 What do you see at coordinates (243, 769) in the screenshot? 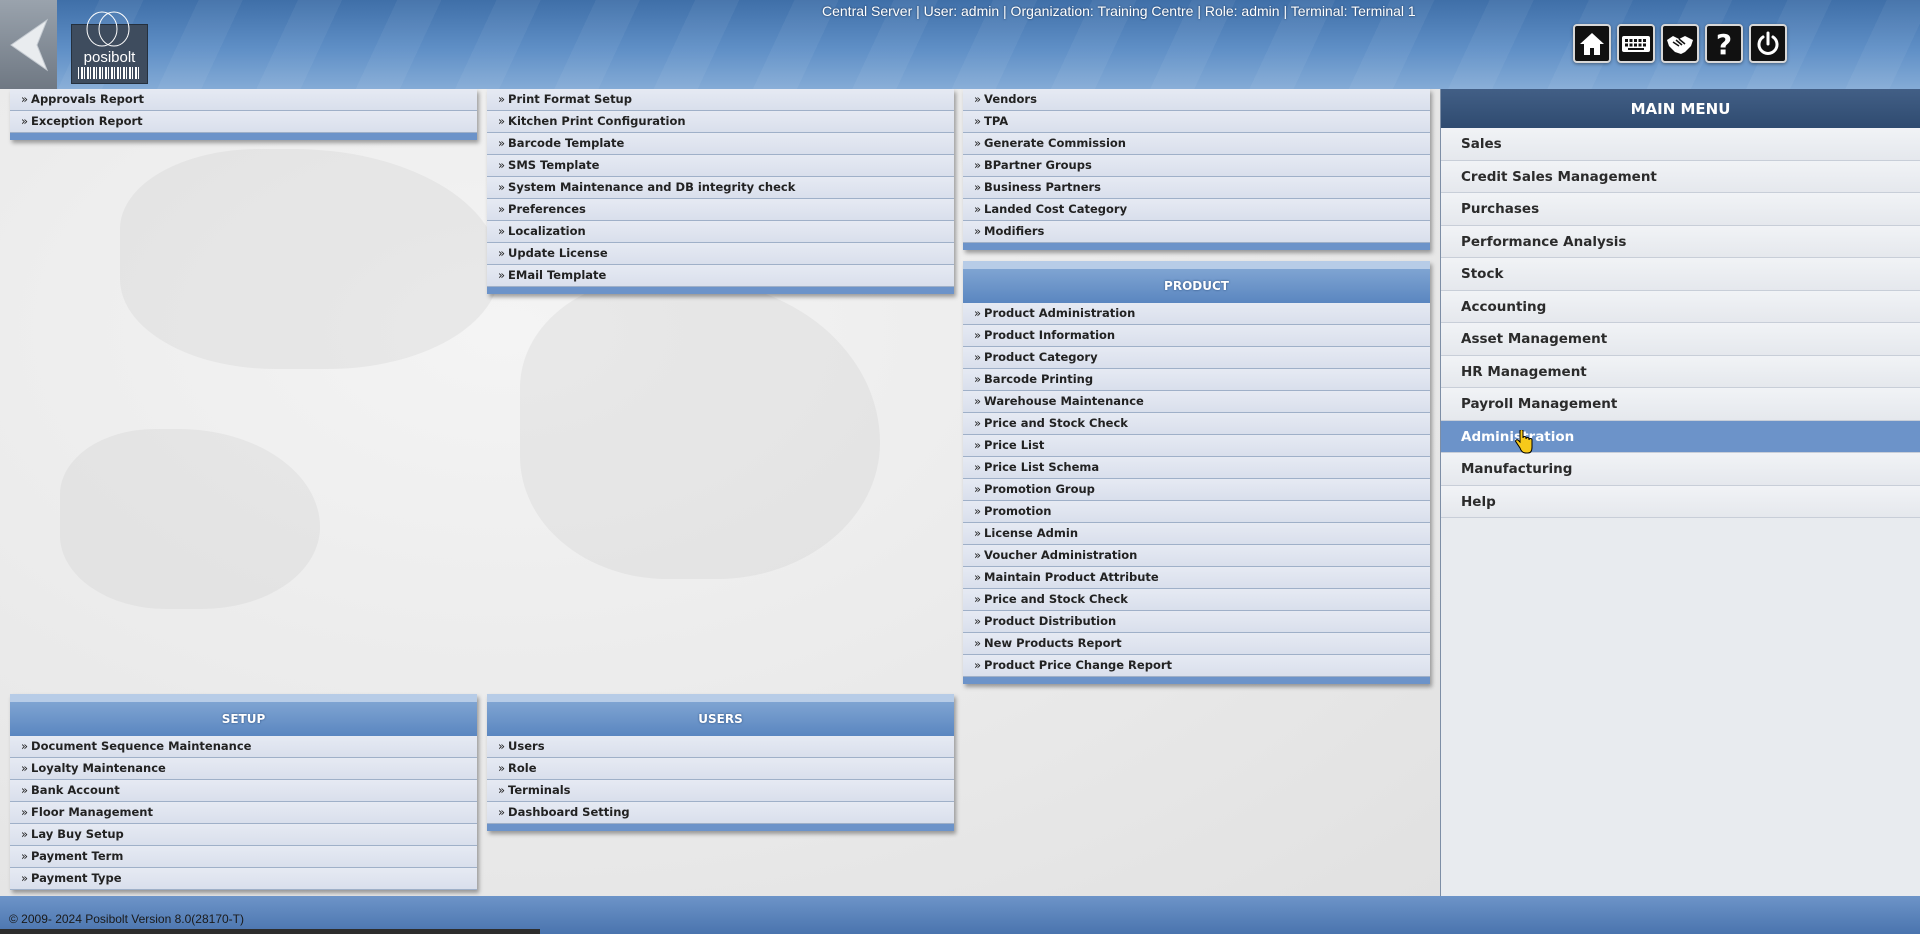
I see `menu-link: » Loyalty Maintenance` at bounding box center [243, 769].